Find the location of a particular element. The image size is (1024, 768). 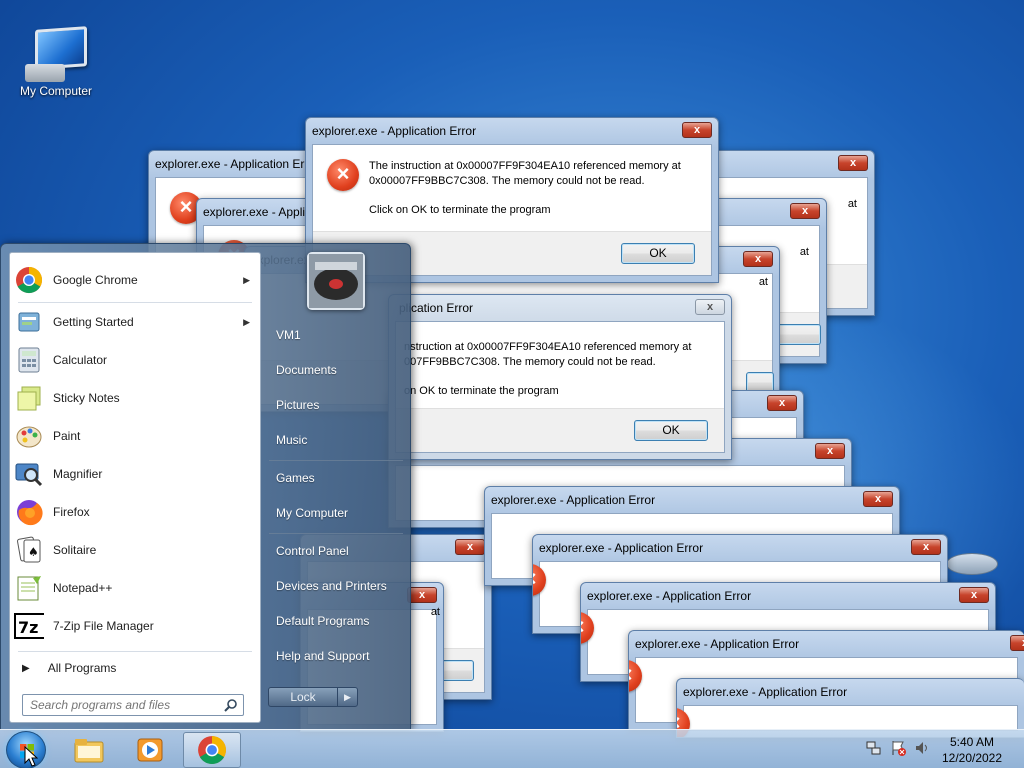

start-right-item-documents: Documents is located at coordinates (306, 370).